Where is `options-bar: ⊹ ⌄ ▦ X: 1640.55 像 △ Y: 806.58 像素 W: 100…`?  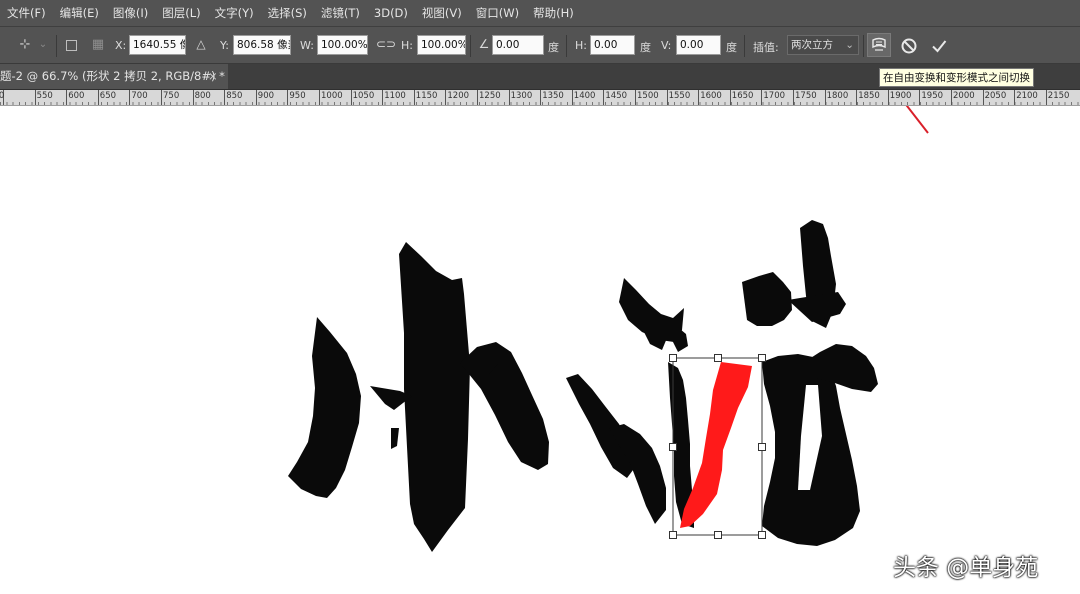
options-bar: ⊹ ⌄ ▦ X: 1640.55 像 △ Y: 806.58 像素 W: 100… is located at coordinates (540, 45).